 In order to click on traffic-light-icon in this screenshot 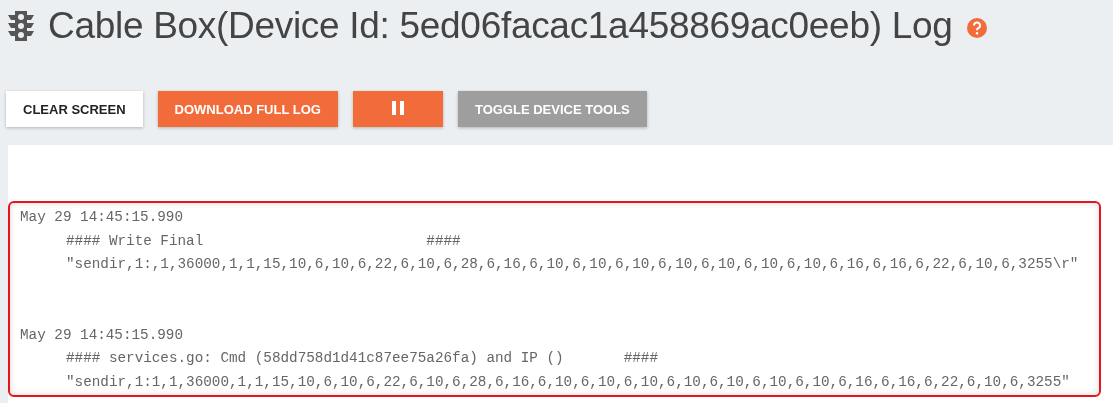, I will do `click(21, 26)`.